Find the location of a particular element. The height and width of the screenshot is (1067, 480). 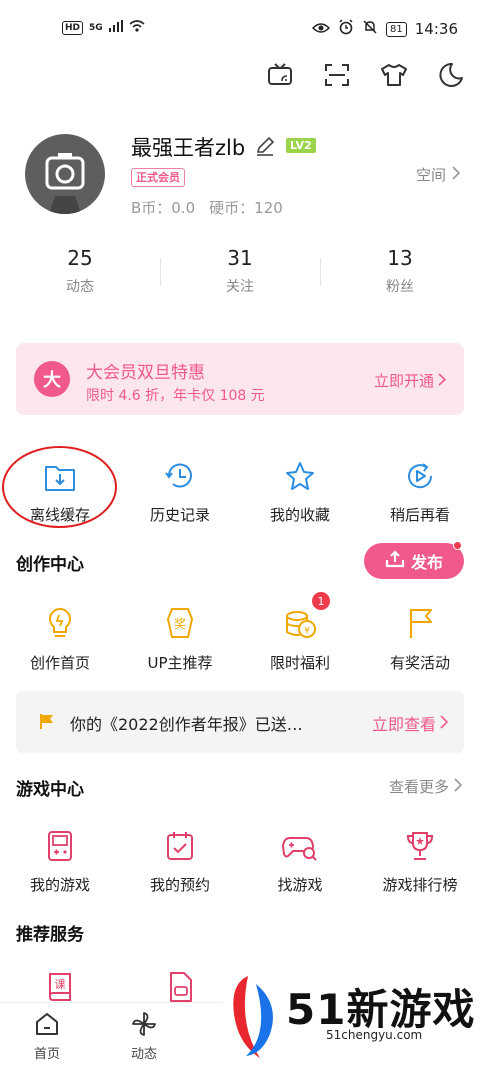

history-button: 历史记录 is located at coordinates (180, 490).